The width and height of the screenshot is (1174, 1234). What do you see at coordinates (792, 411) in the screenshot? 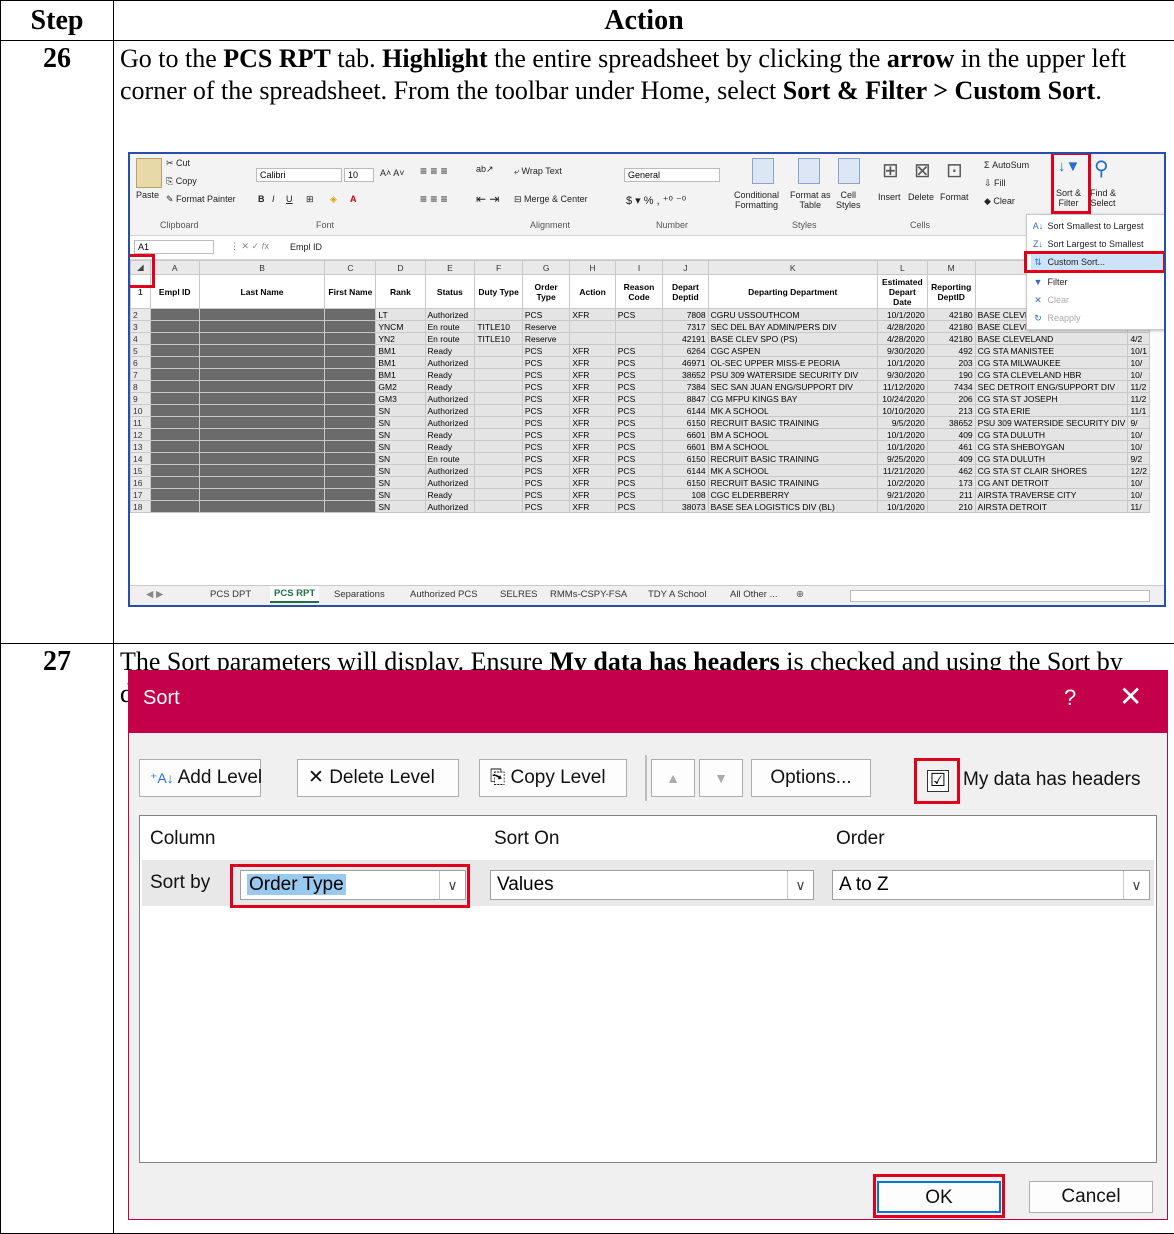
I see `table-cell: MK A SCHOOL` at bounding box center [792, 411].